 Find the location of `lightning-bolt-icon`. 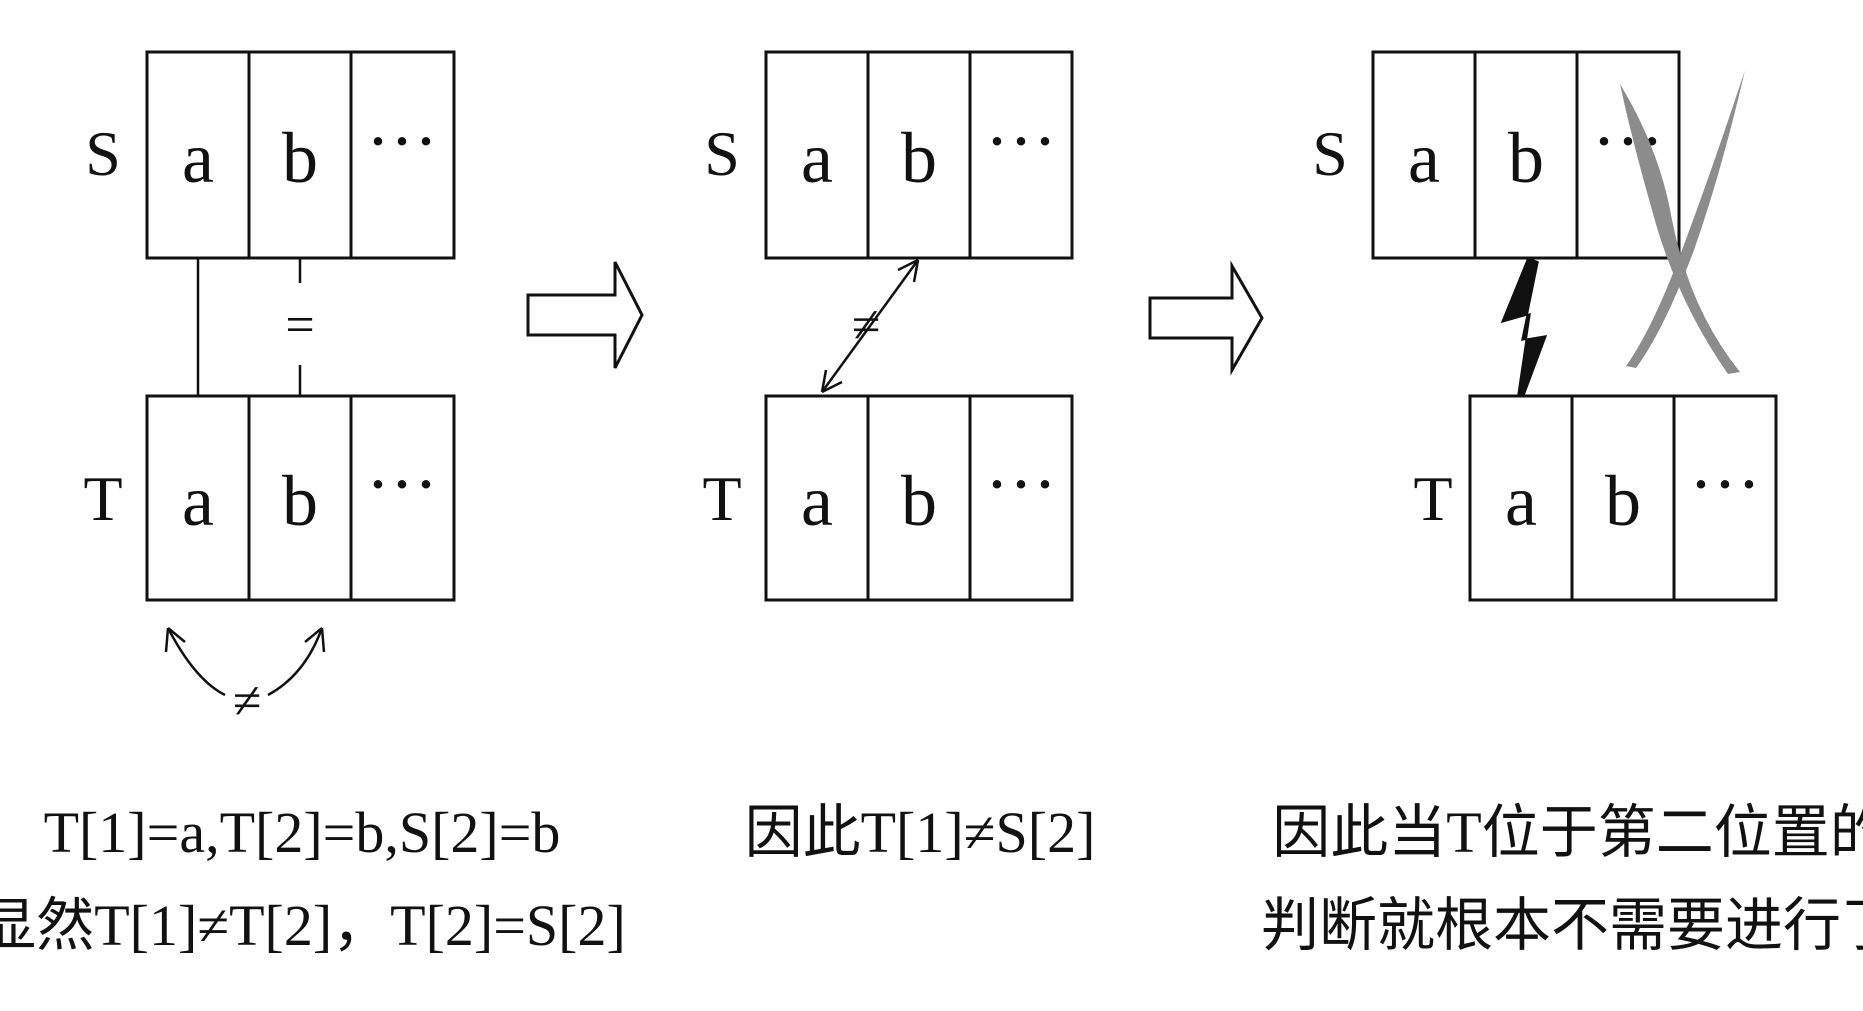

lightning-bolt-icon is located at coordinates (1524, 326).